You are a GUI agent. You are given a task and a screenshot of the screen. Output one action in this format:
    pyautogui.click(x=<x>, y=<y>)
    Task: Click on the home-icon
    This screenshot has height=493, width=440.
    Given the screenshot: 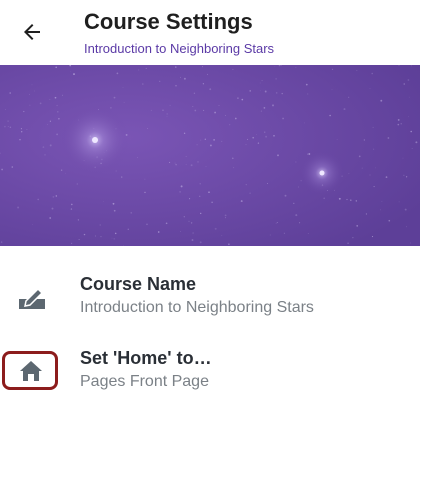 What is the action you would take?
    pyautogui.click(x=31, y=371)
    